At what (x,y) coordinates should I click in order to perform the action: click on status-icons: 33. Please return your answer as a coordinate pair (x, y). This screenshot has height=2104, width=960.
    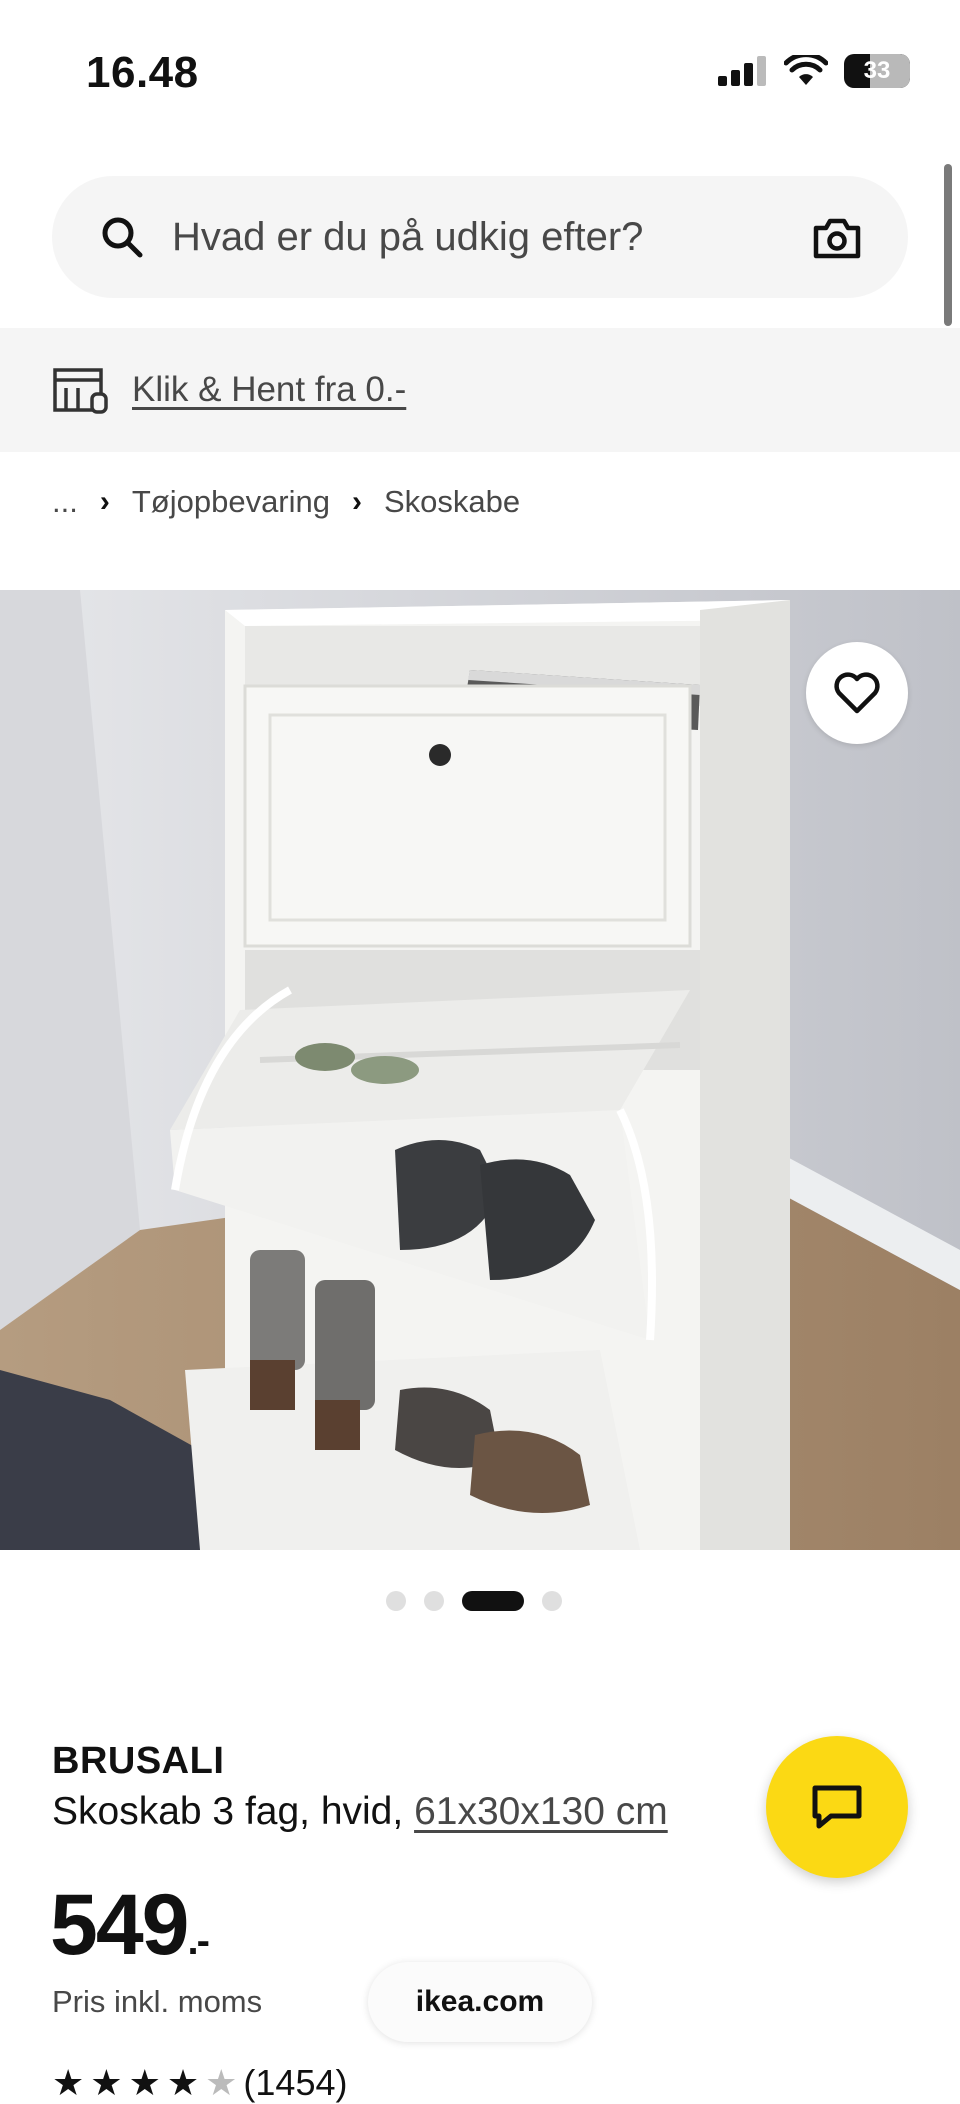
    Looking at the image, I should click on (814, 71).